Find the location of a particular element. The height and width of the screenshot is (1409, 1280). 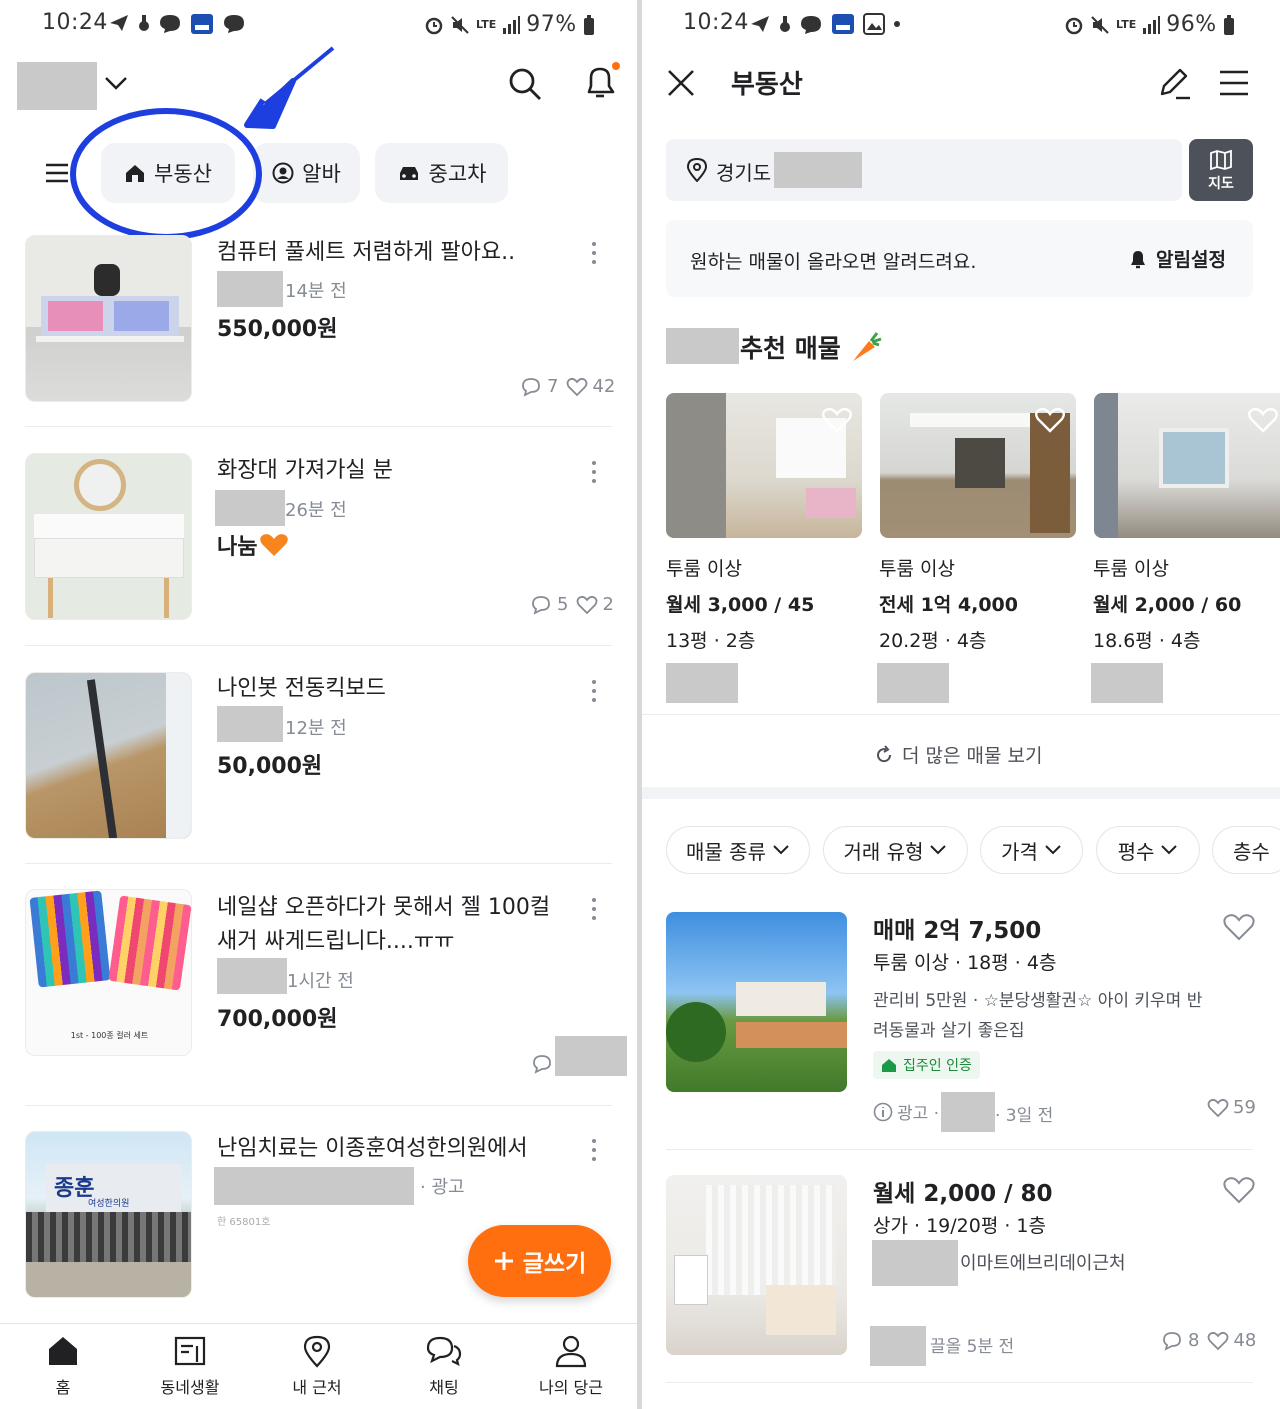

filter-property-type: 매물 종류 is located at coordinates (738, 850).